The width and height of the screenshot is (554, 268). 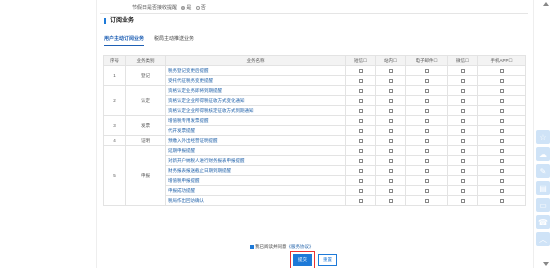 What do you see at coordinates (197, 7) in the screenshot?
I see `radio-no` at bounding box center [197, 7].